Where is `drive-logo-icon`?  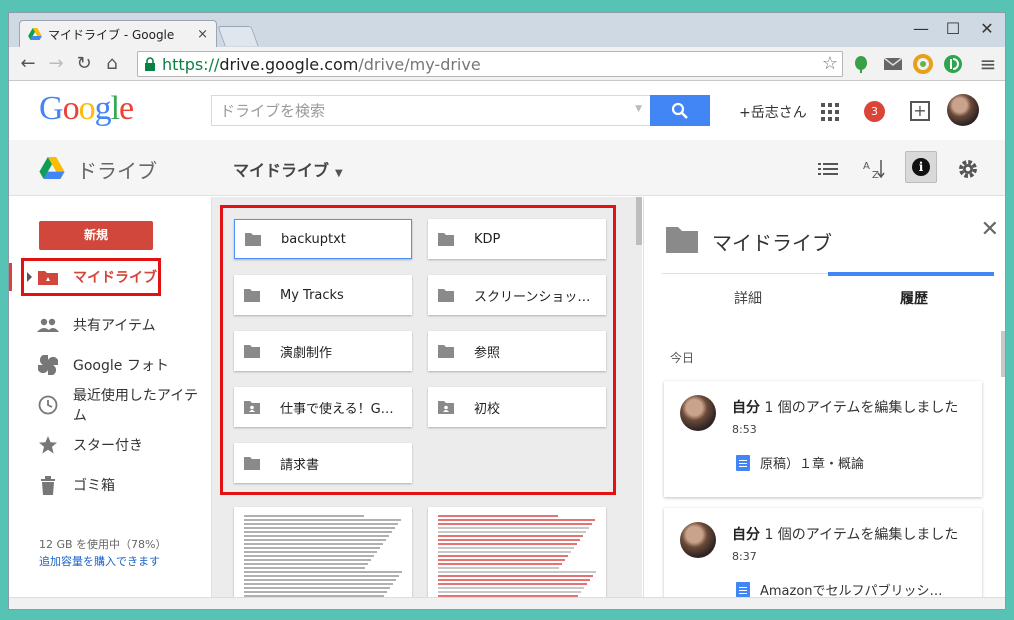 drive-logo-icon is located at coordinates (52, 168).